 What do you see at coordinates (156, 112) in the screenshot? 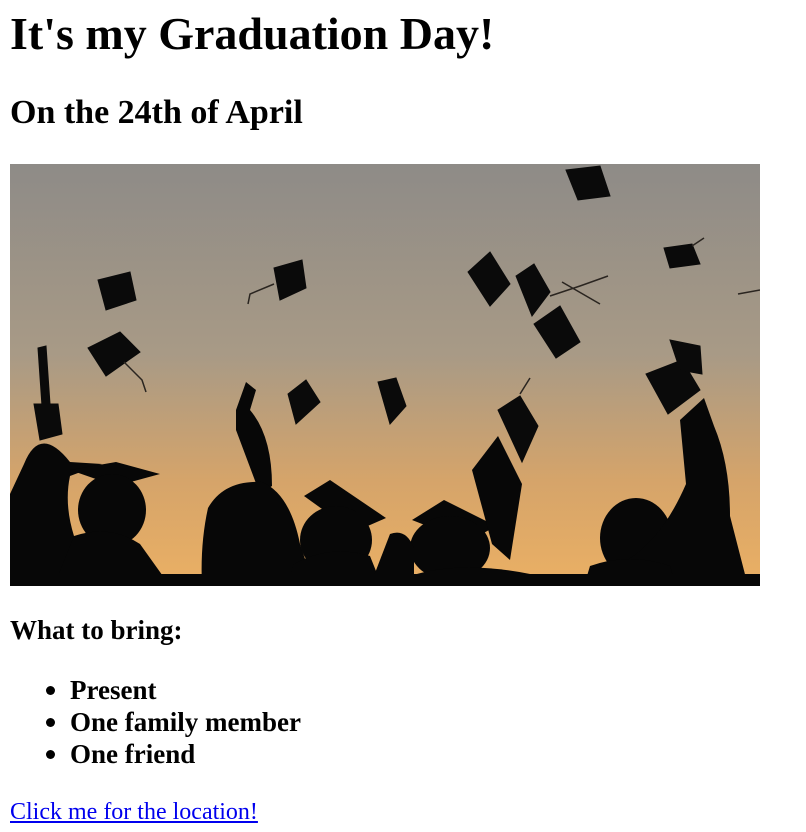
I see `page-subtitle: On the 24th of April` at bounding box center [156, 112].